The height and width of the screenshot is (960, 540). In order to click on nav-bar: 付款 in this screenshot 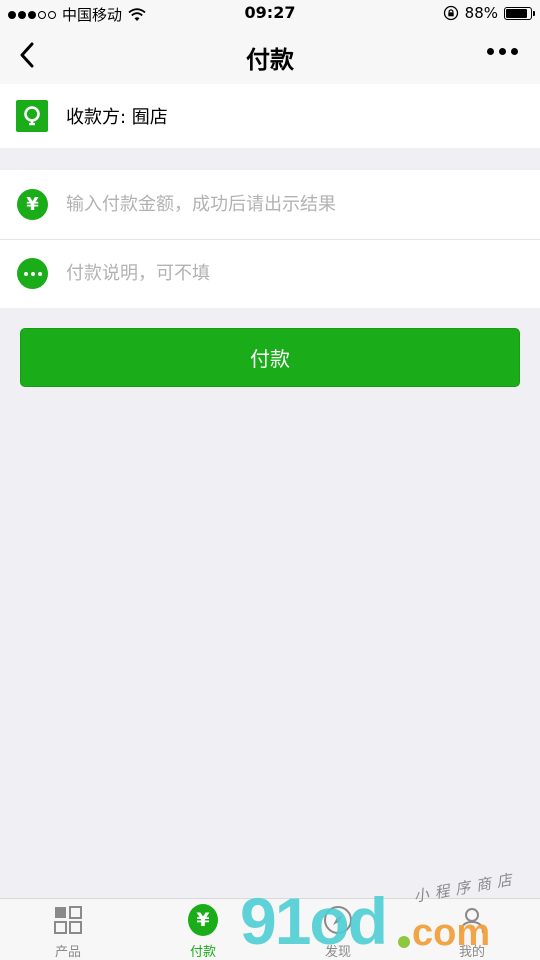, I will do `click(270, 56)`.